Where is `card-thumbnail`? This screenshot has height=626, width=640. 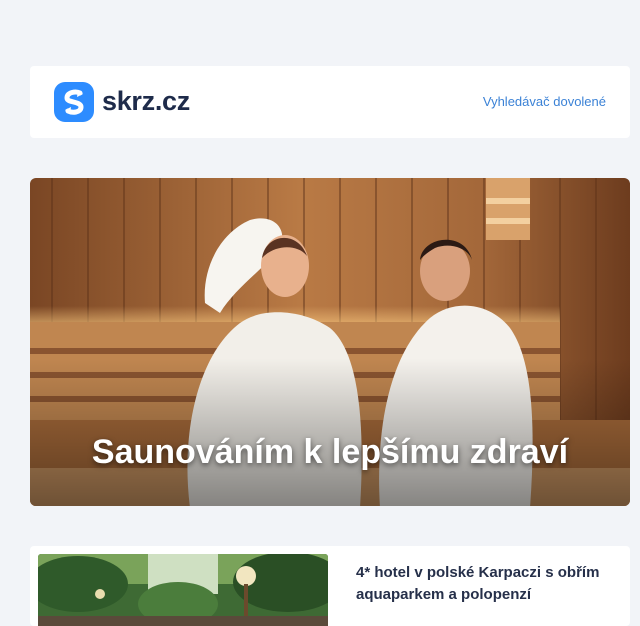
card-thumbnail is located at coordinates (183, 590).